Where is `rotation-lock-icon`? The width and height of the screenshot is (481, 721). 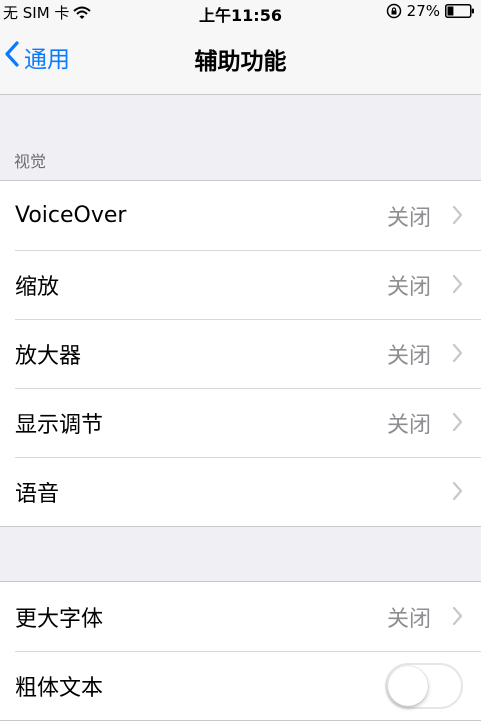 rotation-lock-icon is located at coordinates (394, 11).